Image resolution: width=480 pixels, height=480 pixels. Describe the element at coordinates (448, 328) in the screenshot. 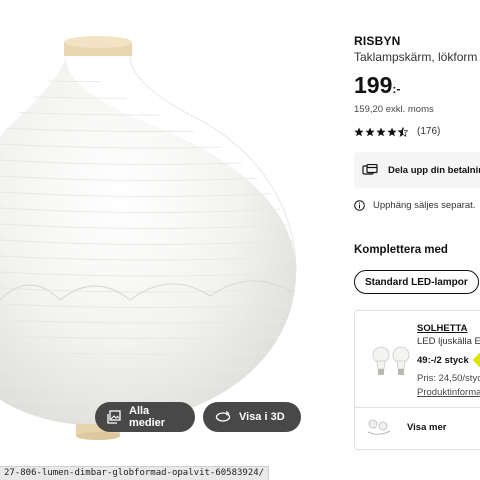

I see `complement-item-name: SOLHETTA` at that location.